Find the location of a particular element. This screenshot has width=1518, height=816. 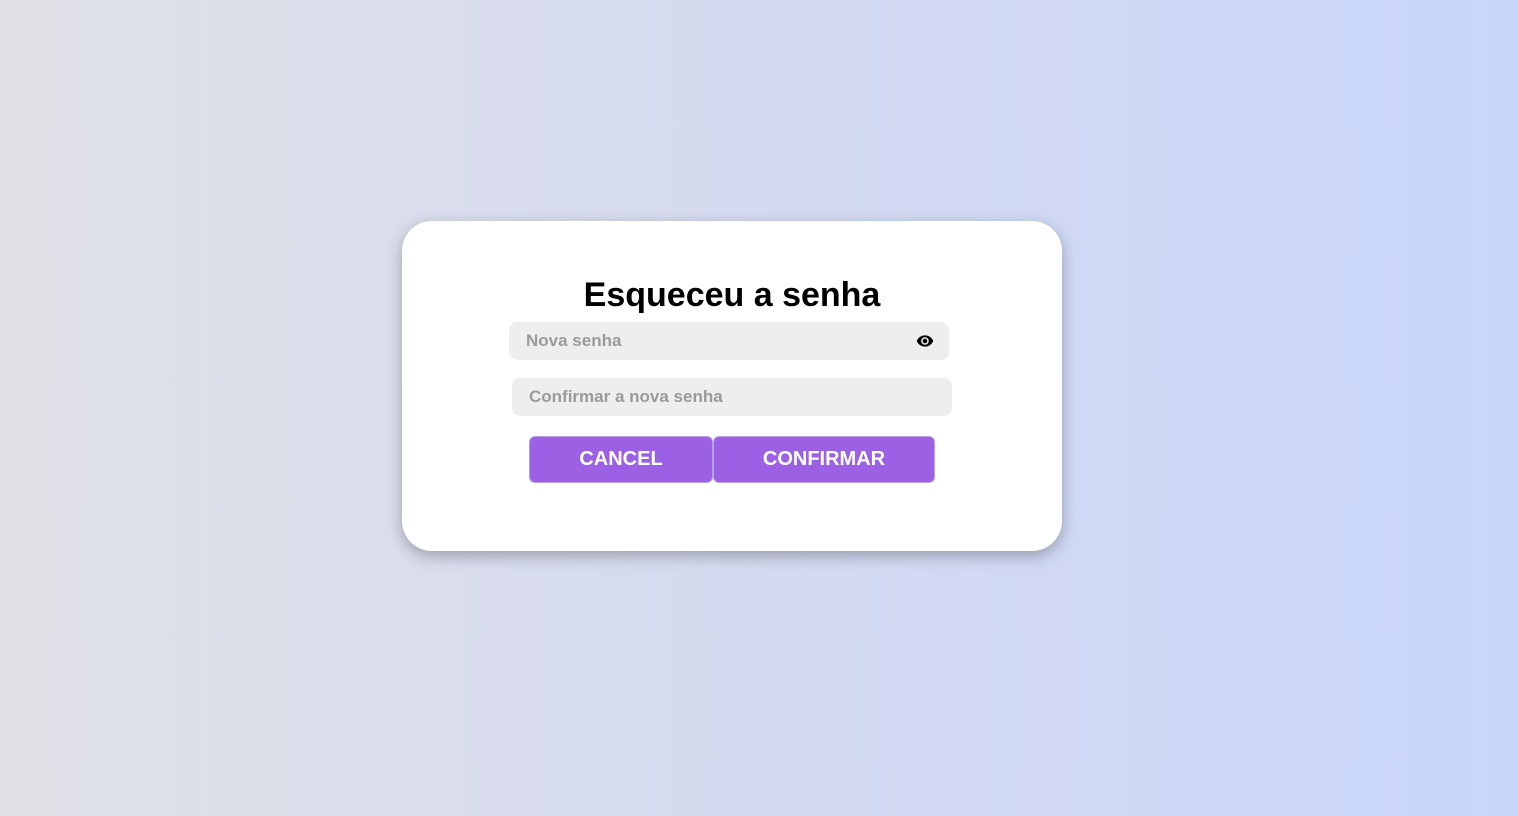

confirm-password-field-container is located at coordinates (732, 397).